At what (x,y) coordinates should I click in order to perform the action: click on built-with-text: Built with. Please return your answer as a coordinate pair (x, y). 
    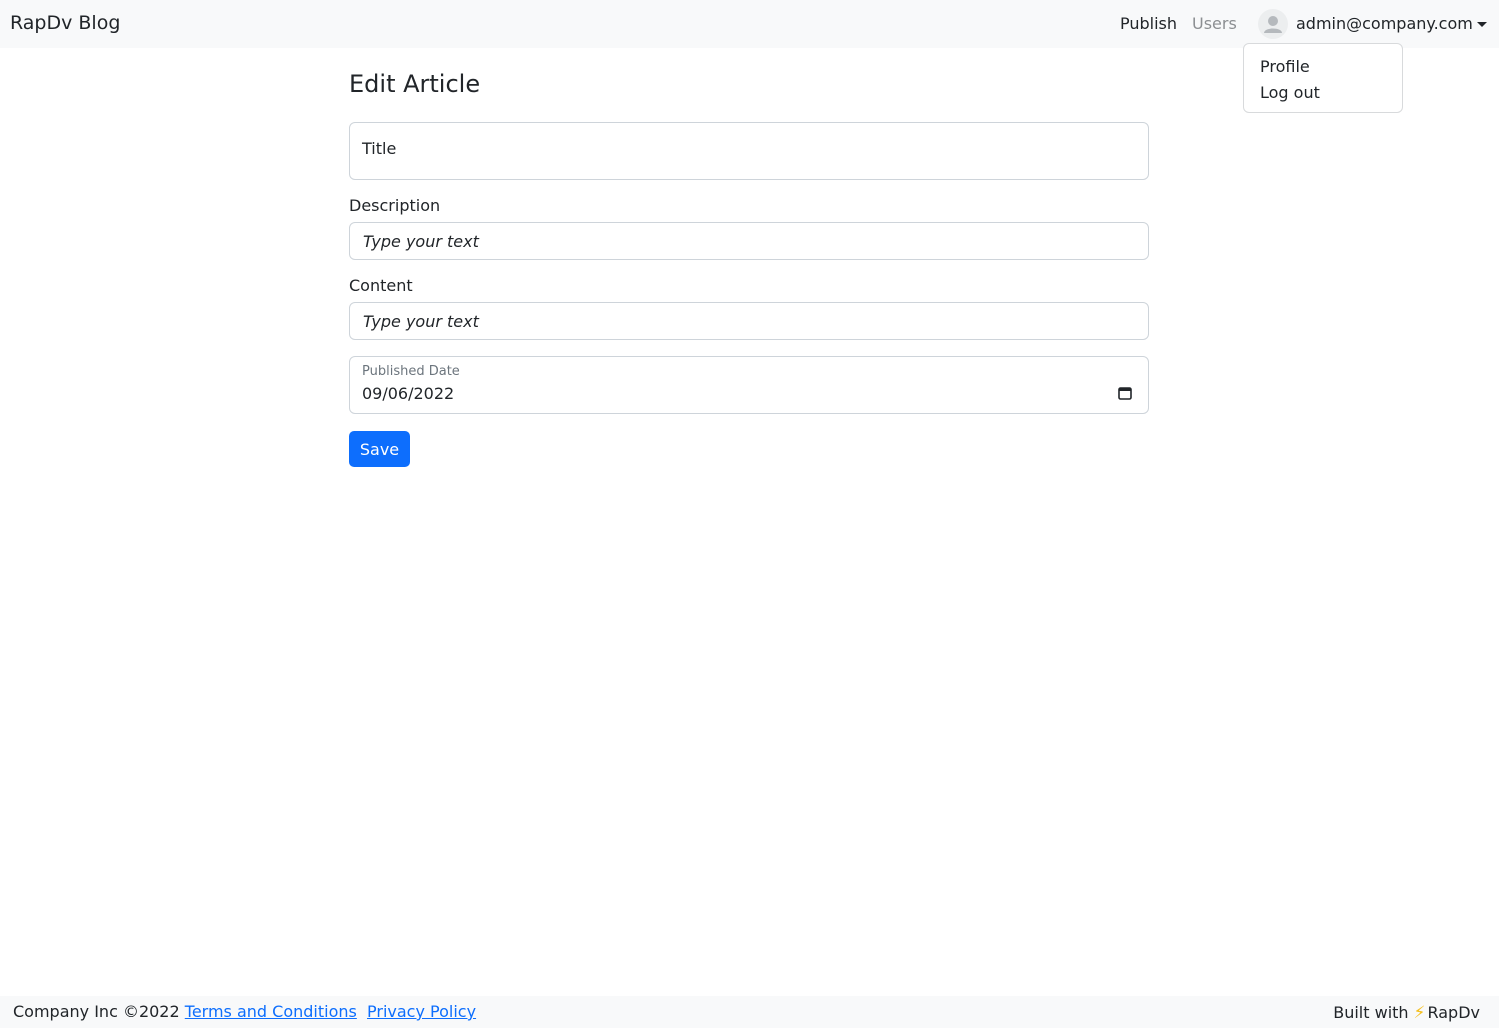
    Looking at the image, I should click on (1371, 1012).